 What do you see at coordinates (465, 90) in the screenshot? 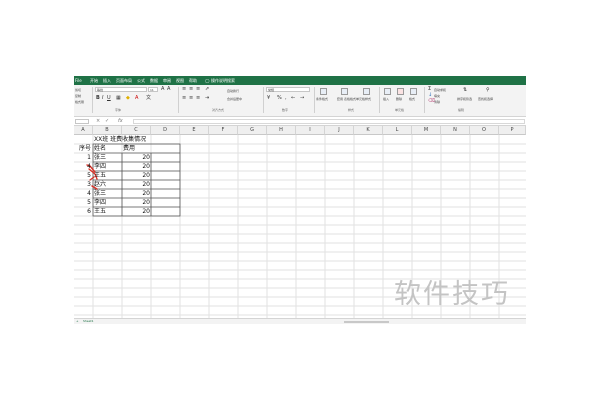
I see `sort-filter-icon: ⇅` at bounding box center [465, 90].